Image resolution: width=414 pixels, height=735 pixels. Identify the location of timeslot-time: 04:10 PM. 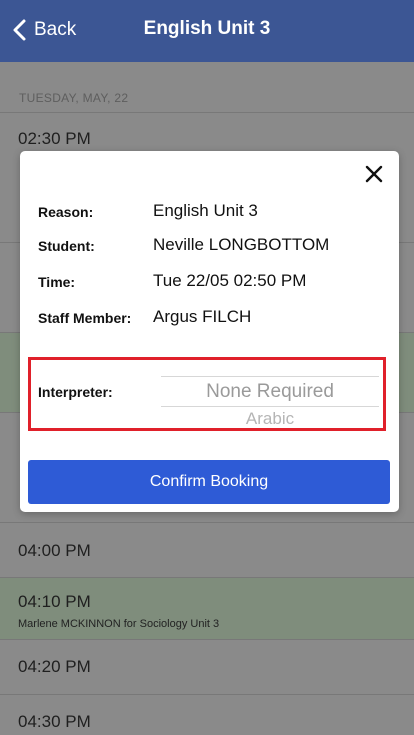
(54, 601).